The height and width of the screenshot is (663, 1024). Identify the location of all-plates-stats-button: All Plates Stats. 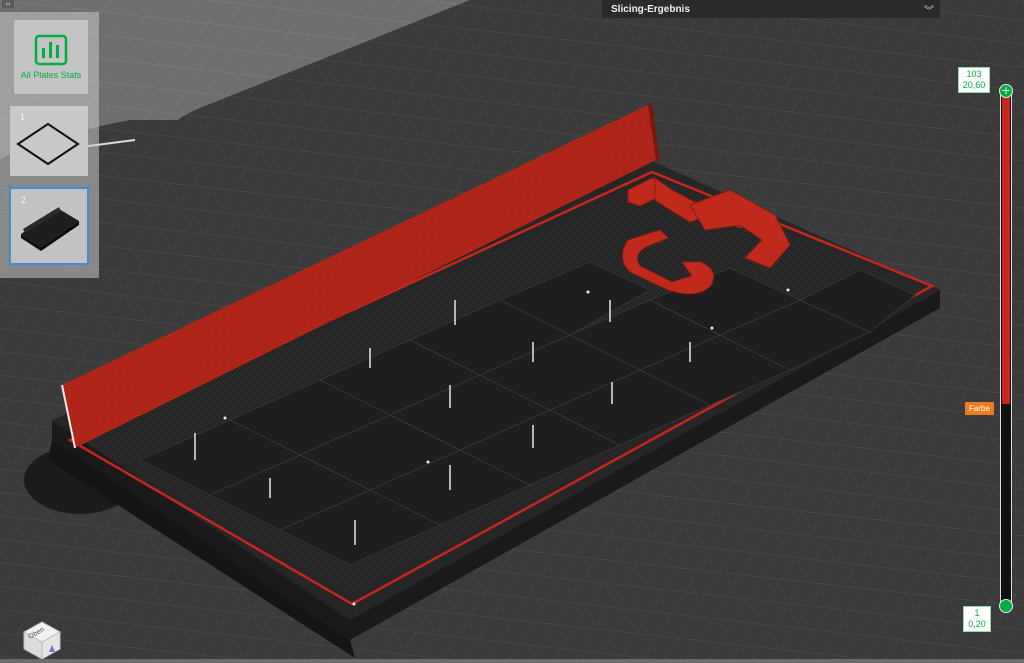
(51, 57).